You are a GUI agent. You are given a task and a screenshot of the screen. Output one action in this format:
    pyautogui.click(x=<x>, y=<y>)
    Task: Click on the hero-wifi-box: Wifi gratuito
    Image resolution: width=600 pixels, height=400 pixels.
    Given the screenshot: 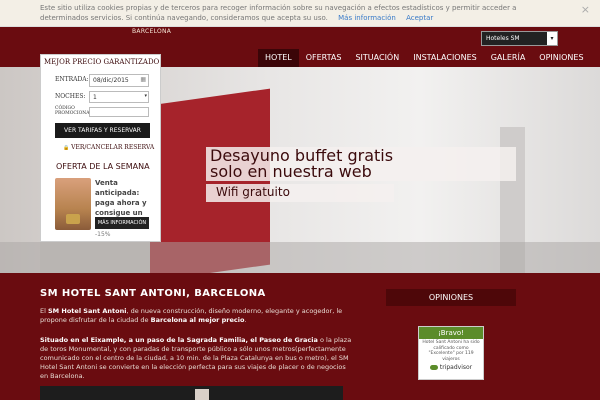 What is the action you would take?
    pyautogui.click(x=300, y=193)
    